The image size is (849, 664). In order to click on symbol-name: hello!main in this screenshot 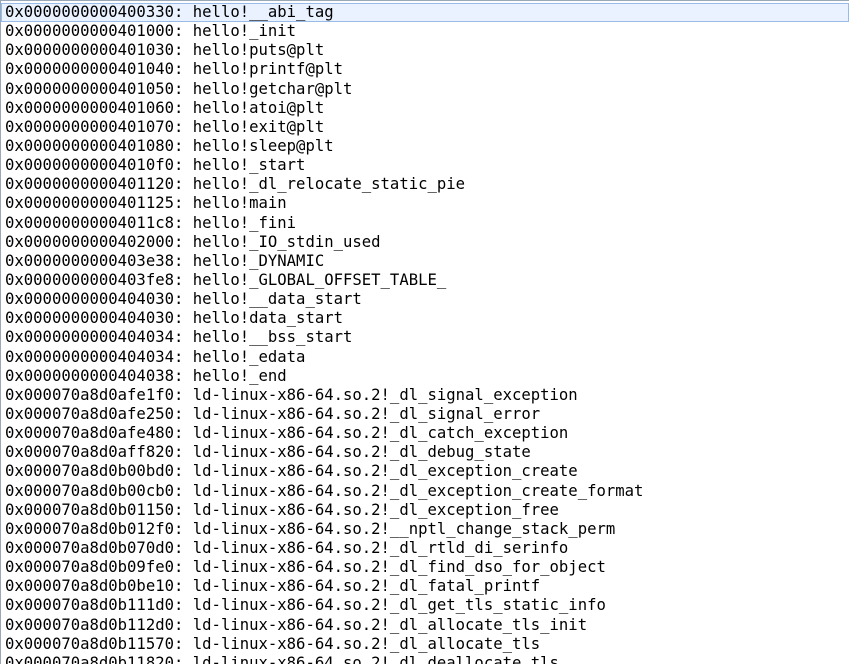, I will do `click(239, 203)`.